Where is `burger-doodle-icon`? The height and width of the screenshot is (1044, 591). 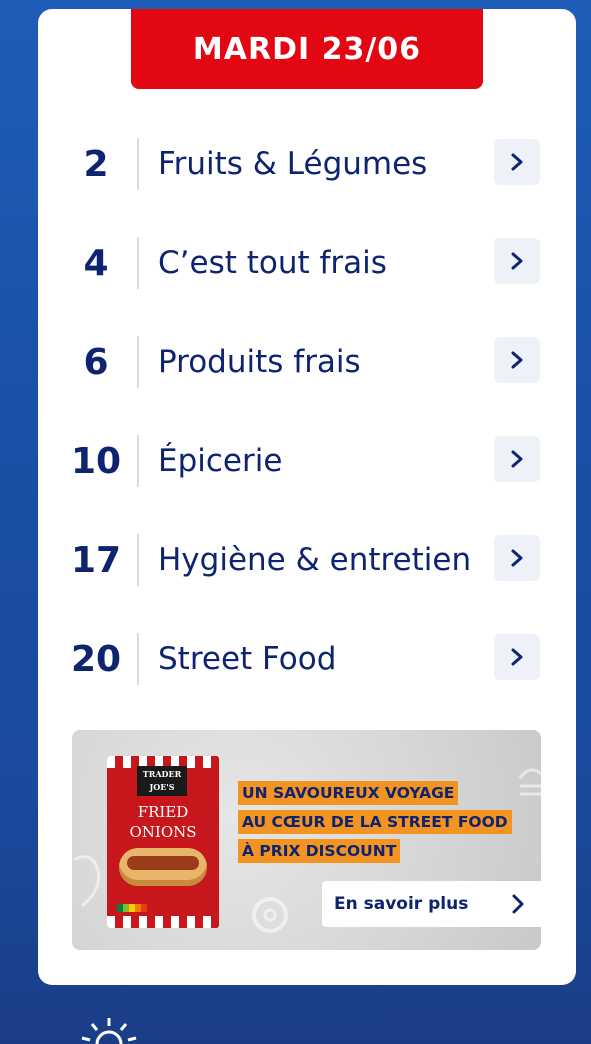
burger-doodle-icon is located at coordinates (529, 782).